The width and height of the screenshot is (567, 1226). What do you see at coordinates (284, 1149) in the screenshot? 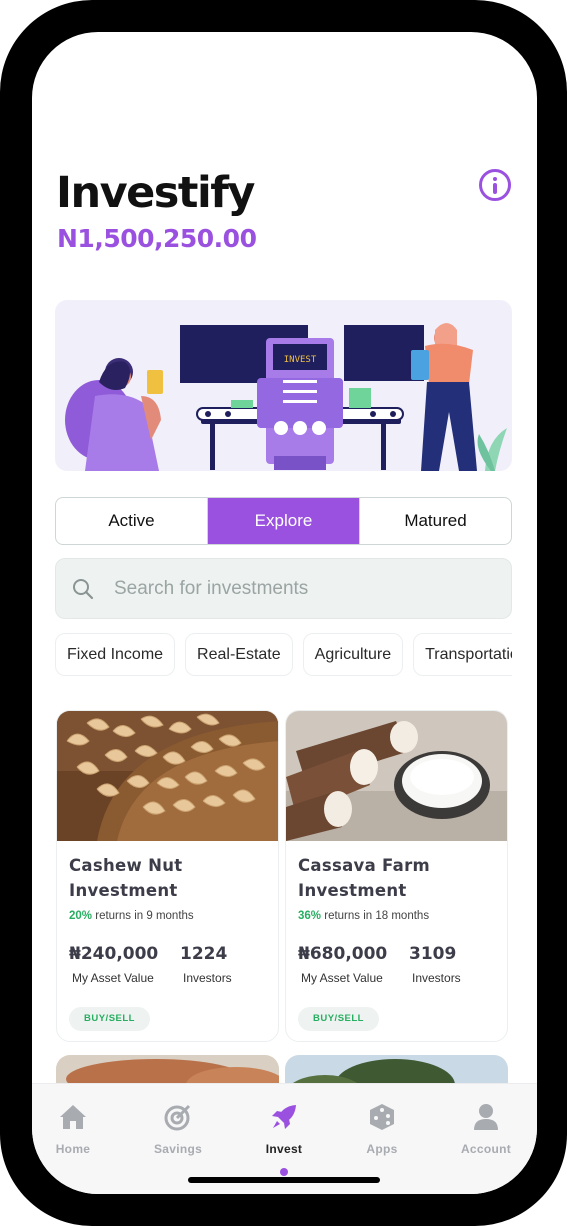
I see `nav-label: Invest` at bounding box center [284, 1149].